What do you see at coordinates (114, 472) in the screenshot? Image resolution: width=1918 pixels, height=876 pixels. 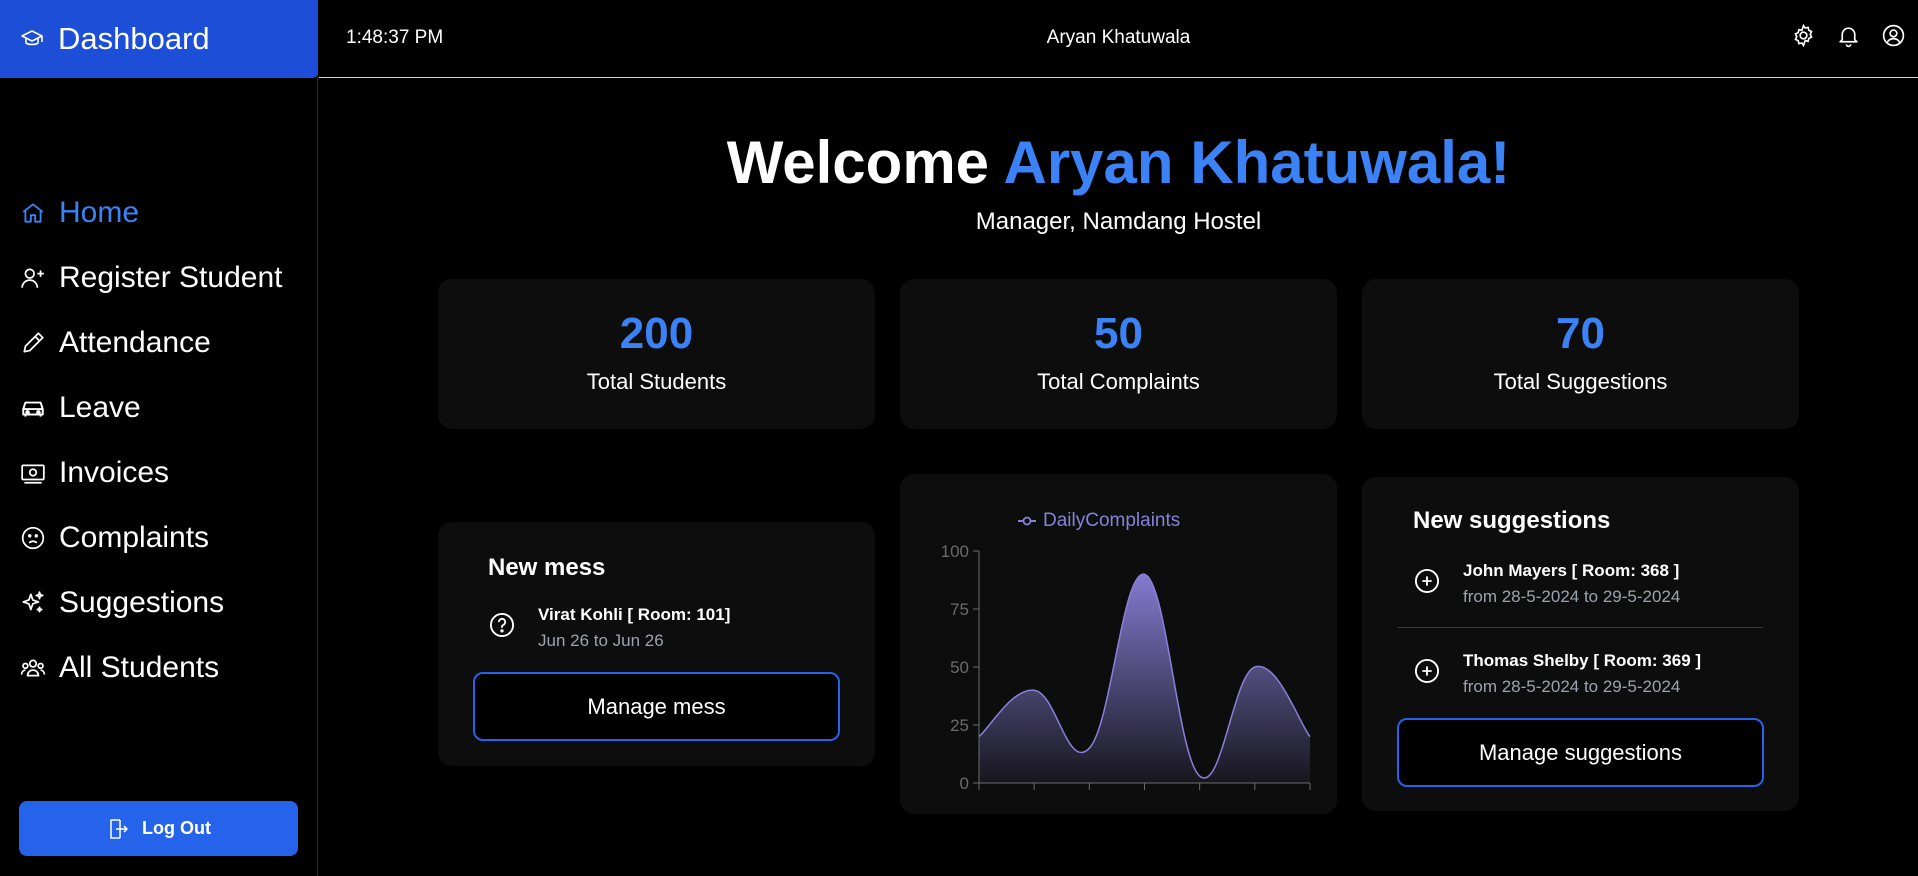 I see `sidebar-item-label: Invoices` at bounding box center [114, 472].